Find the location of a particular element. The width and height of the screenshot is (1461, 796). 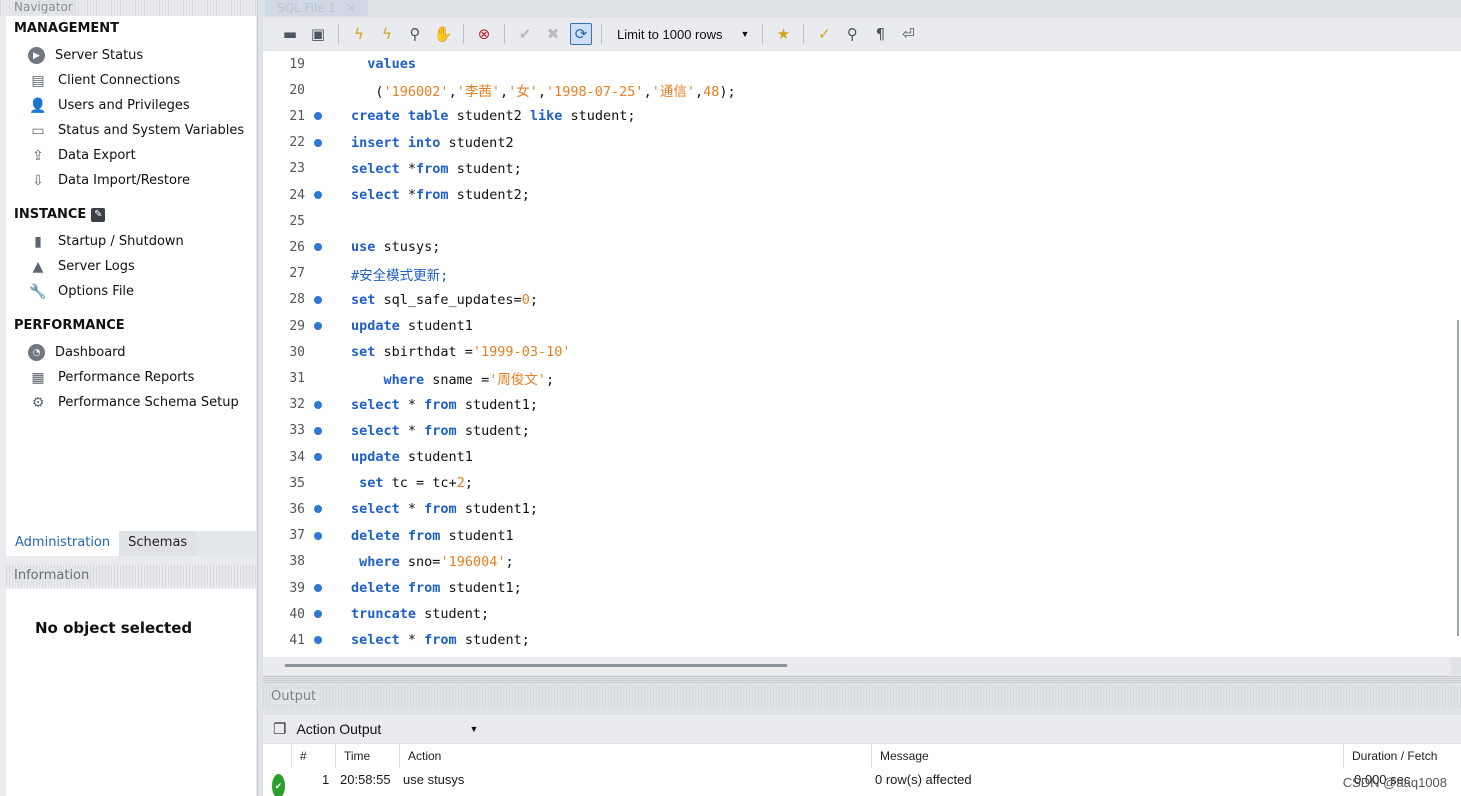

code-line: 33 select * from student; is located at coordinates (857, 431).